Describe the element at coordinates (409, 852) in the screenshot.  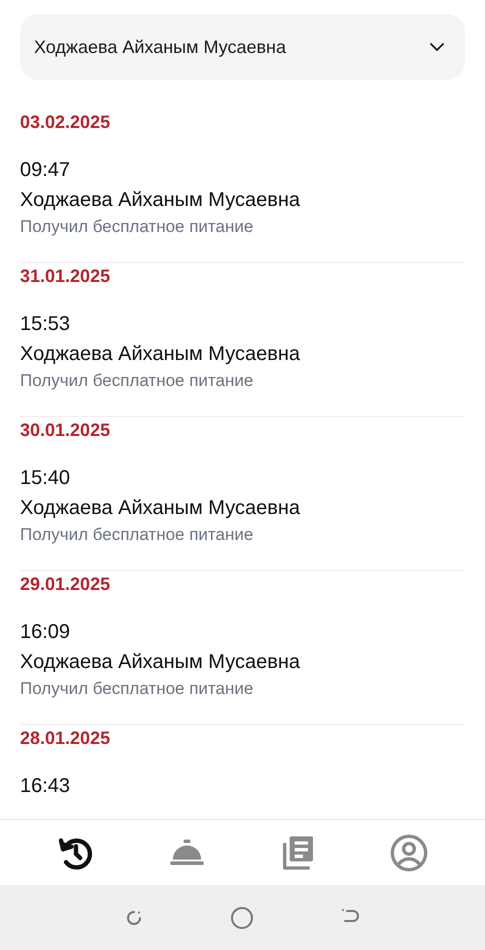
I see `profile-icon` at that location.